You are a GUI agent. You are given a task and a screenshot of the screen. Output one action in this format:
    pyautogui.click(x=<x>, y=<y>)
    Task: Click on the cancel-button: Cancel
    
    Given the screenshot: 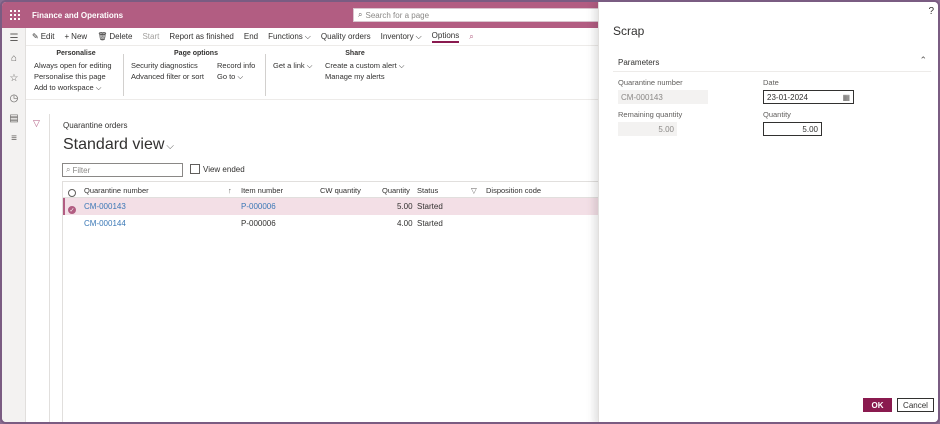 What is the action you would take?
    pyautogui.click(x=915, y=405)
    